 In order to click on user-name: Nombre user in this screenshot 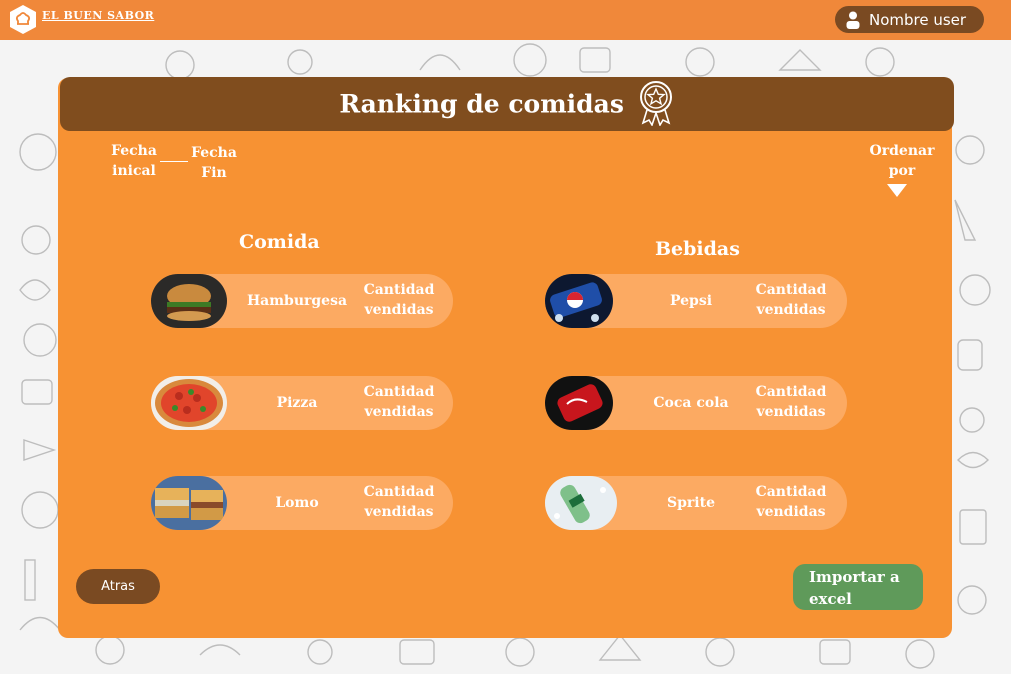, I will do `click(918, 19)`.